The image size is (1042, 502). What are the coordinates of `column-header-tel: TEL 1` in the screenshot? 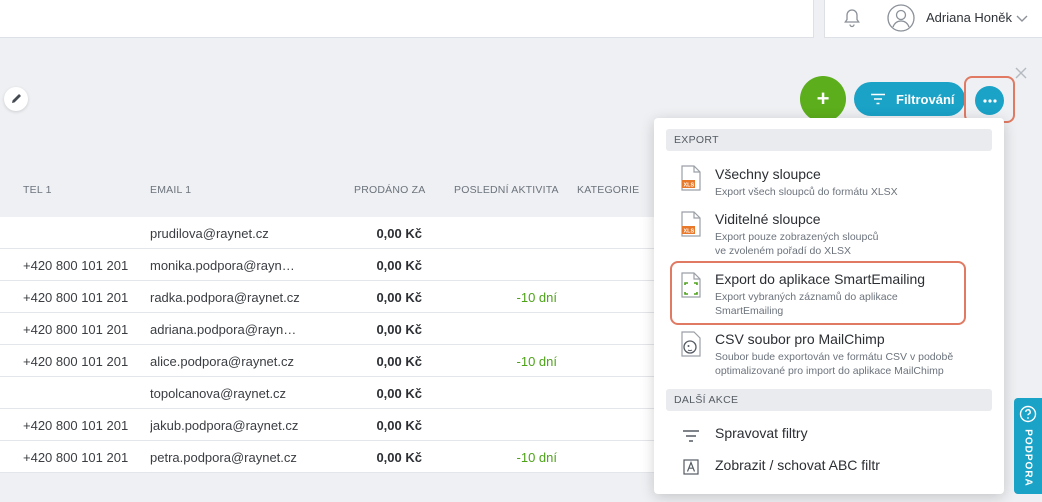 It's located at (37, 190).